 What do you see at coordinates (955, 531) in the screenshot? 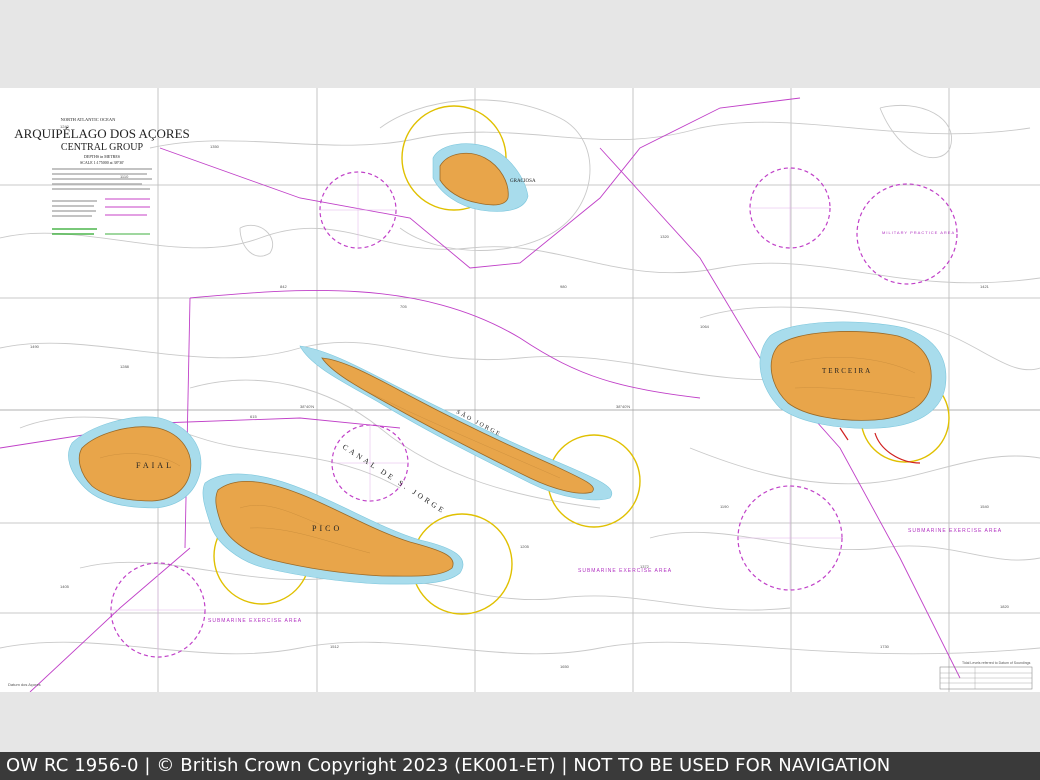
I see `exercise-area-label-3: SUBMARINE EXERCISE AREA` at bounding box center [955, 531].